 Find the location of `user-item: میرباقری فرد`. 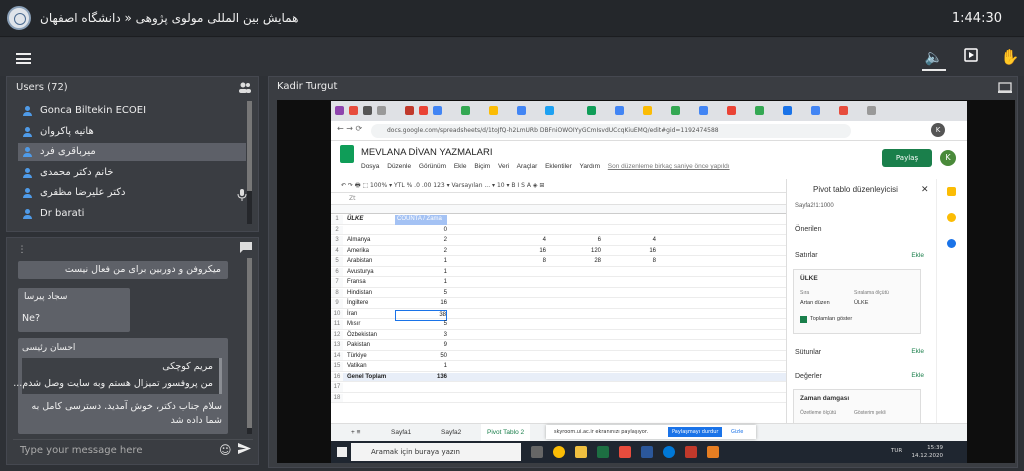

user-item: میرباقری فرد is located at coordinates (132, 152).